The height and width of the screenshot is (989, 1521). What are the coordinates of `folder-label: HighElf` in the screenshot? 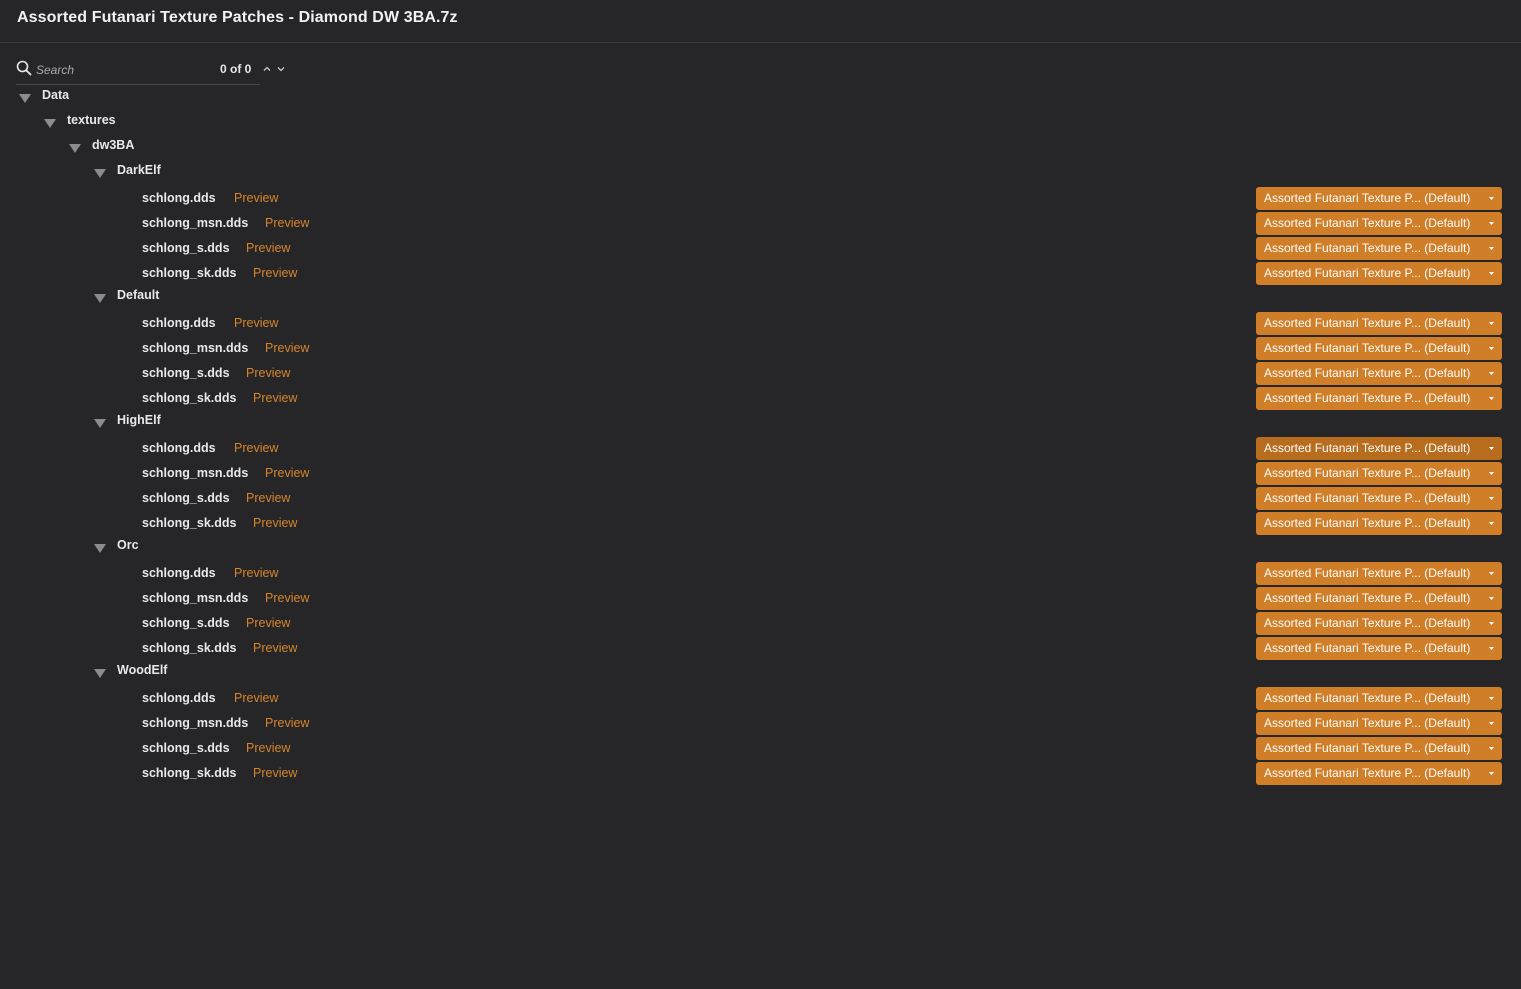 It's located at (139, 420).